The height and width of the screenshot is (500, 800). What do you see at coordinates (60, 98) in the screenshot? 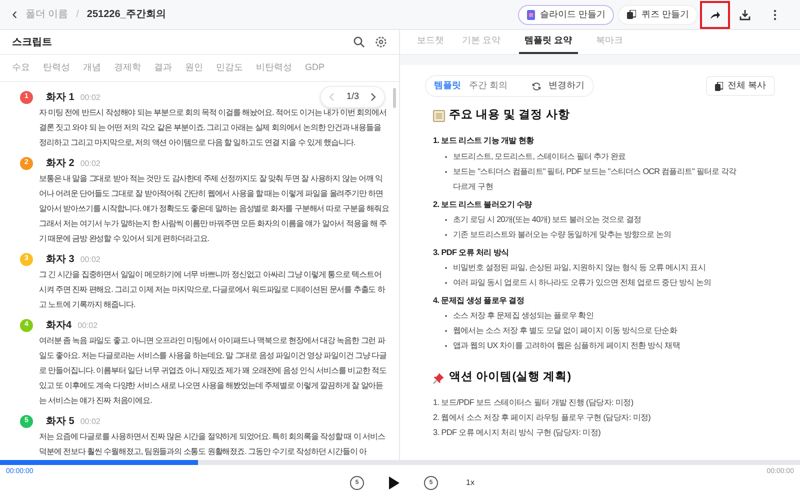
I see `speaker-name: 화자 1` at bounding box center [60, 98].